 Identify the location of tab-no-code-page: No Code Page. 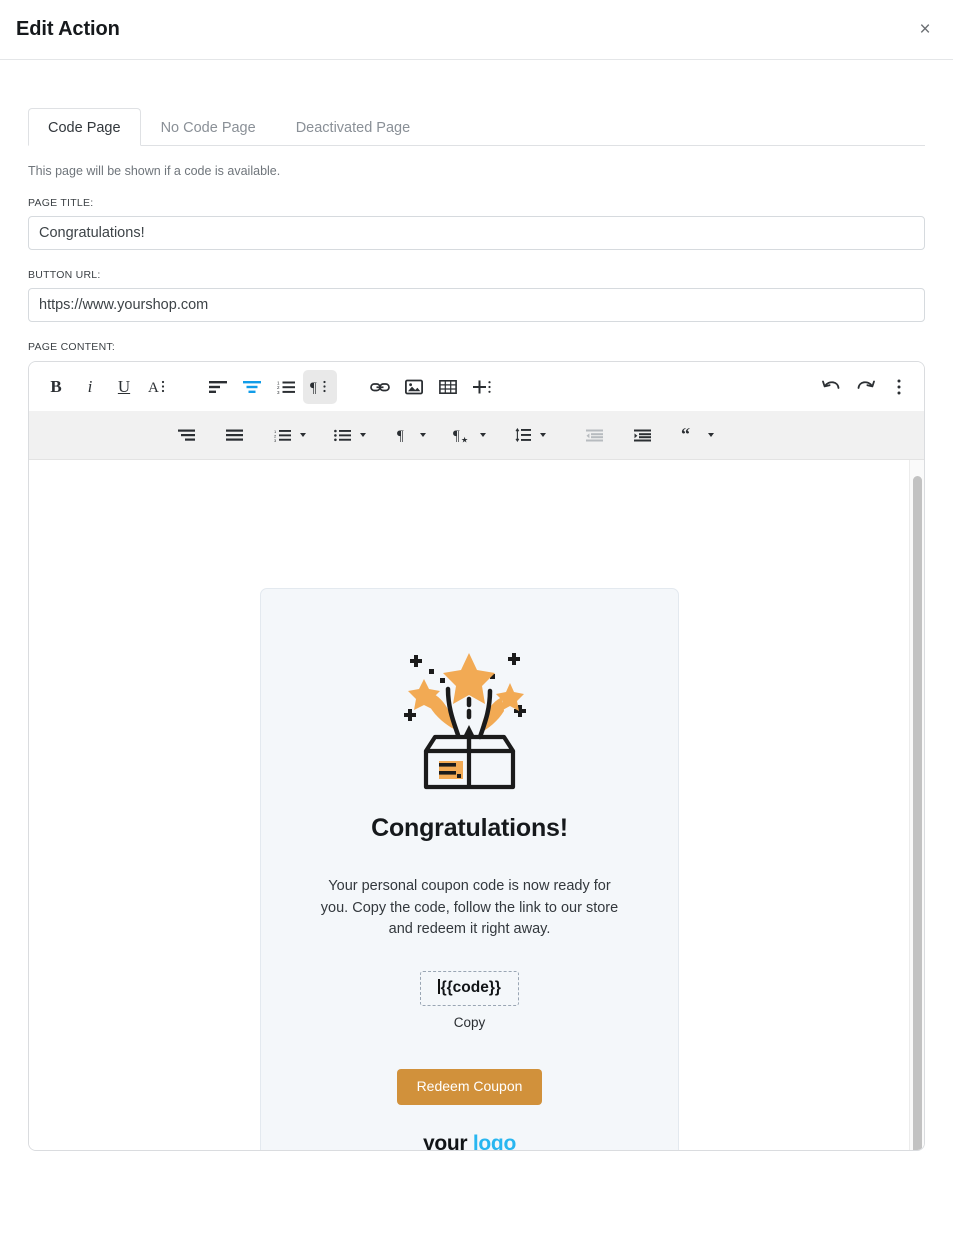
(208, 127).